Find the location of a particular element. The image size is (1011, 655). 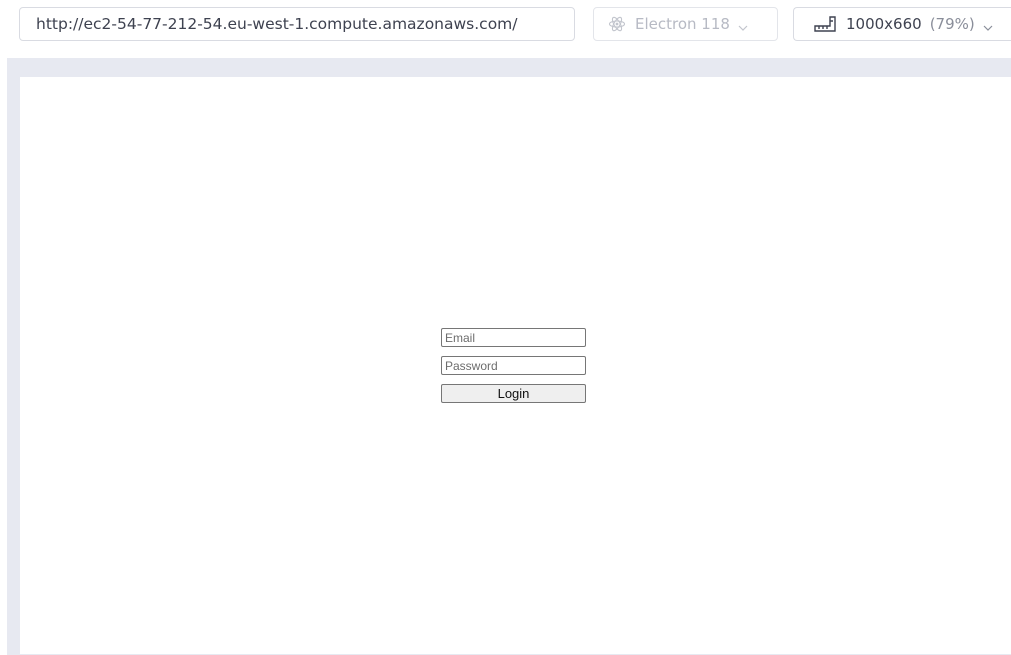

login-button: Login is located at coordinates (513, 393).